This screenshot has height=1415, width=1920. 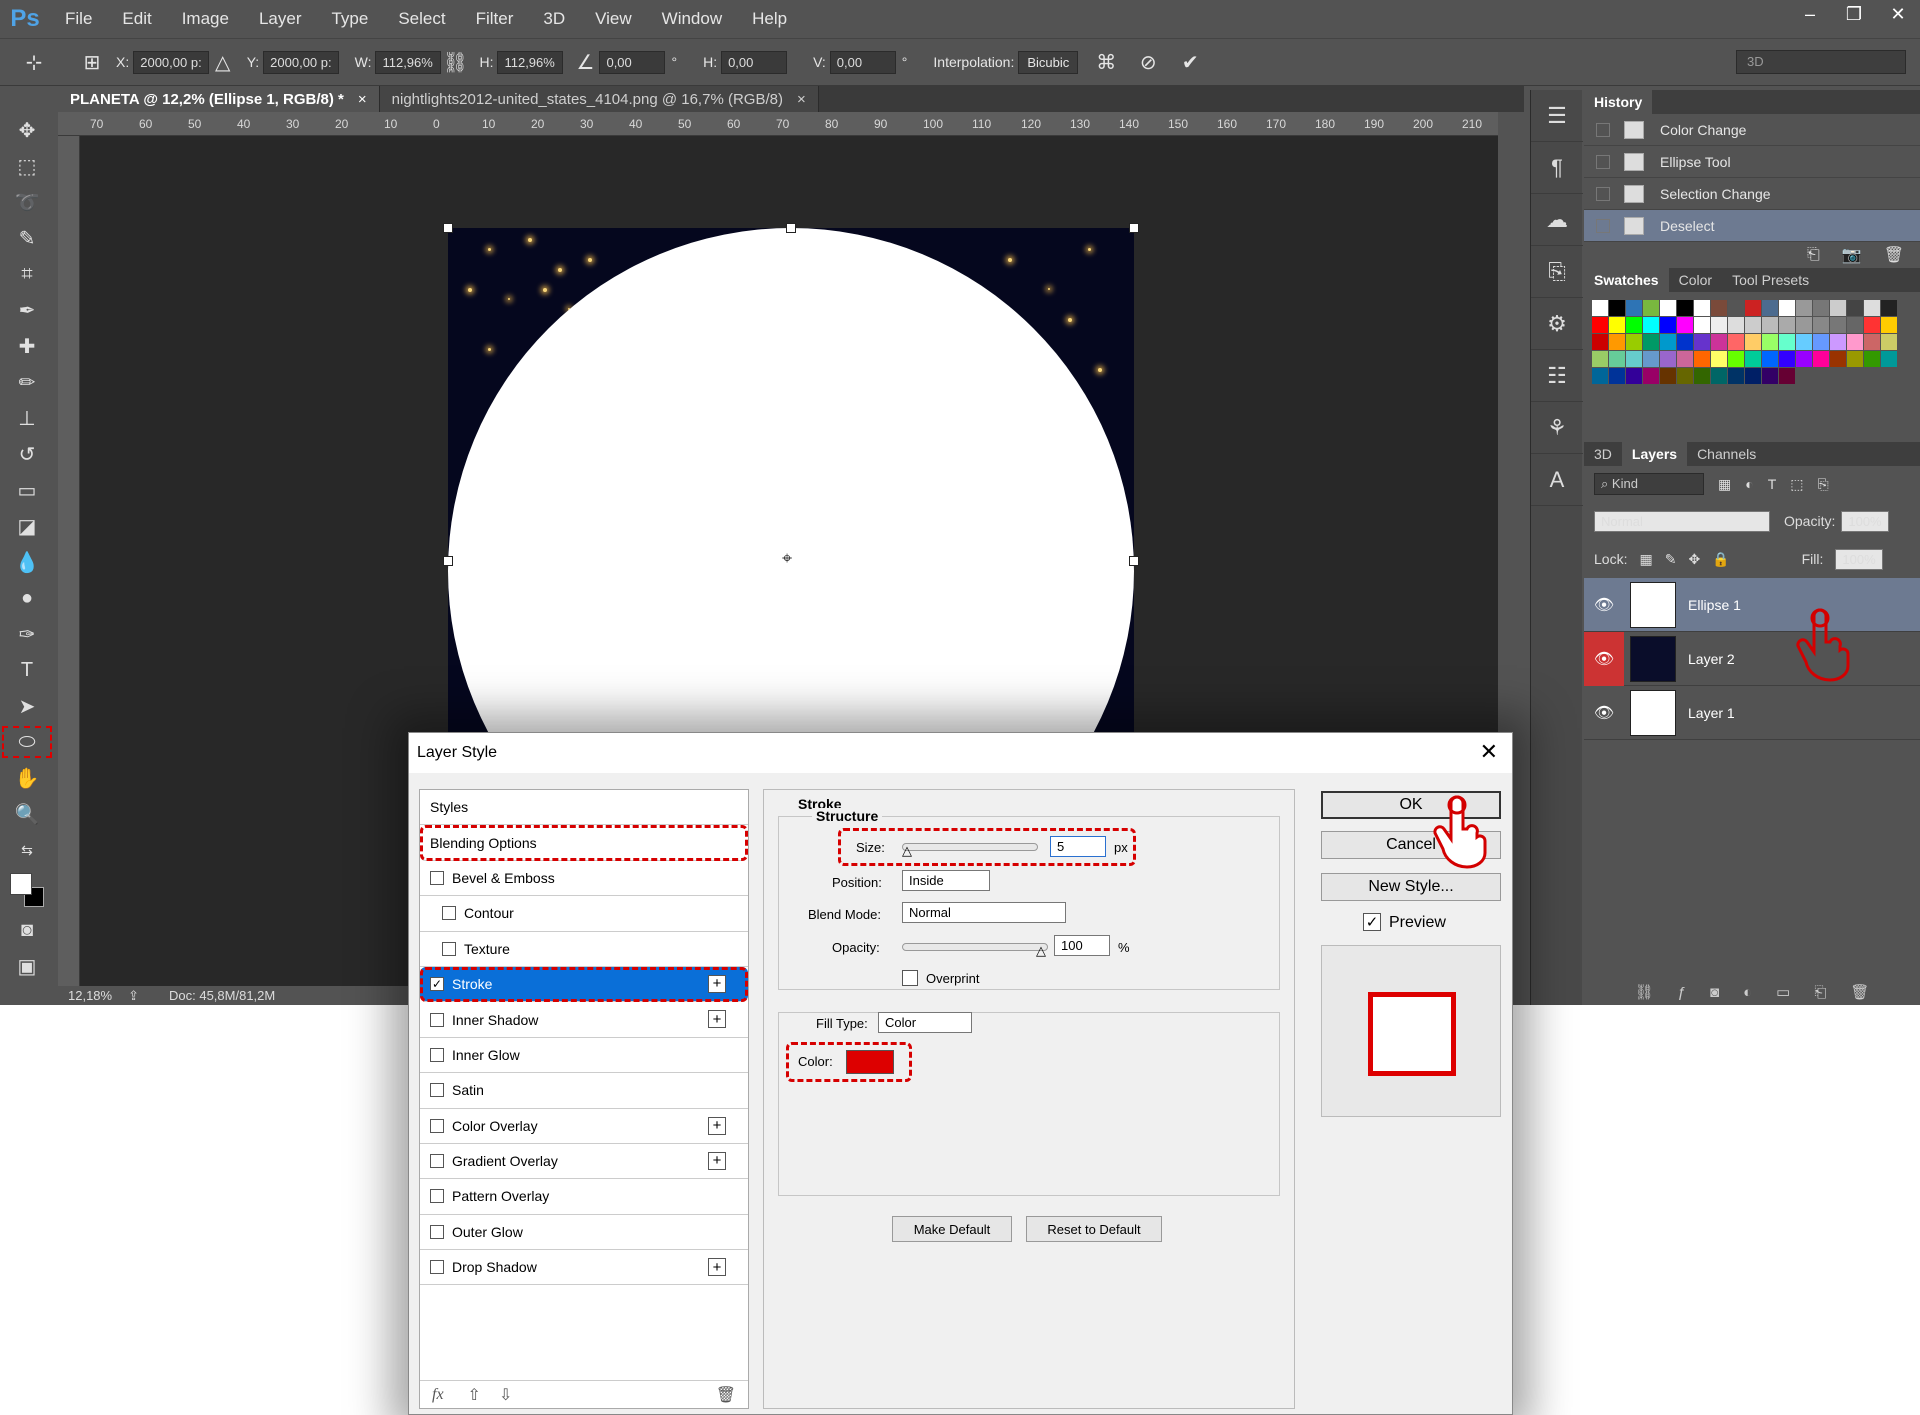 I want to click on clone-source-icon: ⎘, so click(x=1557, y=272).